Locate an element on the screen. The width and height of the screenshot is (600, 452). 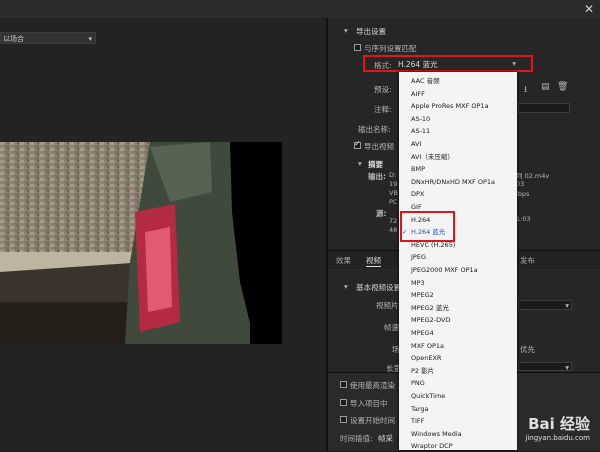
format-option: AVI is located at coordinates (458, 144).